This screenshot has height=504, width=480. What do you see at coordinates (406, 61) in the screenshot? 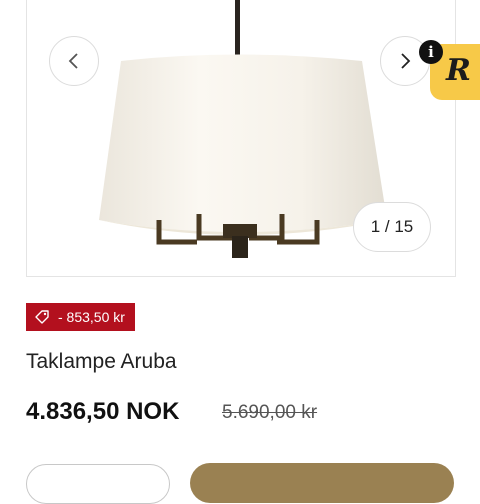
I see `chevron-right-icon` at bounding box center [406, 61].